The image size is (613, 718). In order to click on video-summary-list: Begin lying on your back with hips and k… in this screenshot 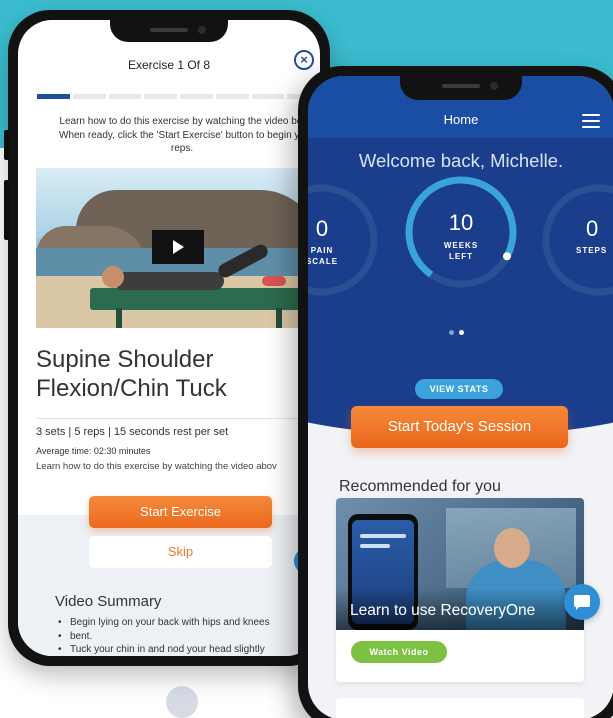, I will do `click(181, 636)`.